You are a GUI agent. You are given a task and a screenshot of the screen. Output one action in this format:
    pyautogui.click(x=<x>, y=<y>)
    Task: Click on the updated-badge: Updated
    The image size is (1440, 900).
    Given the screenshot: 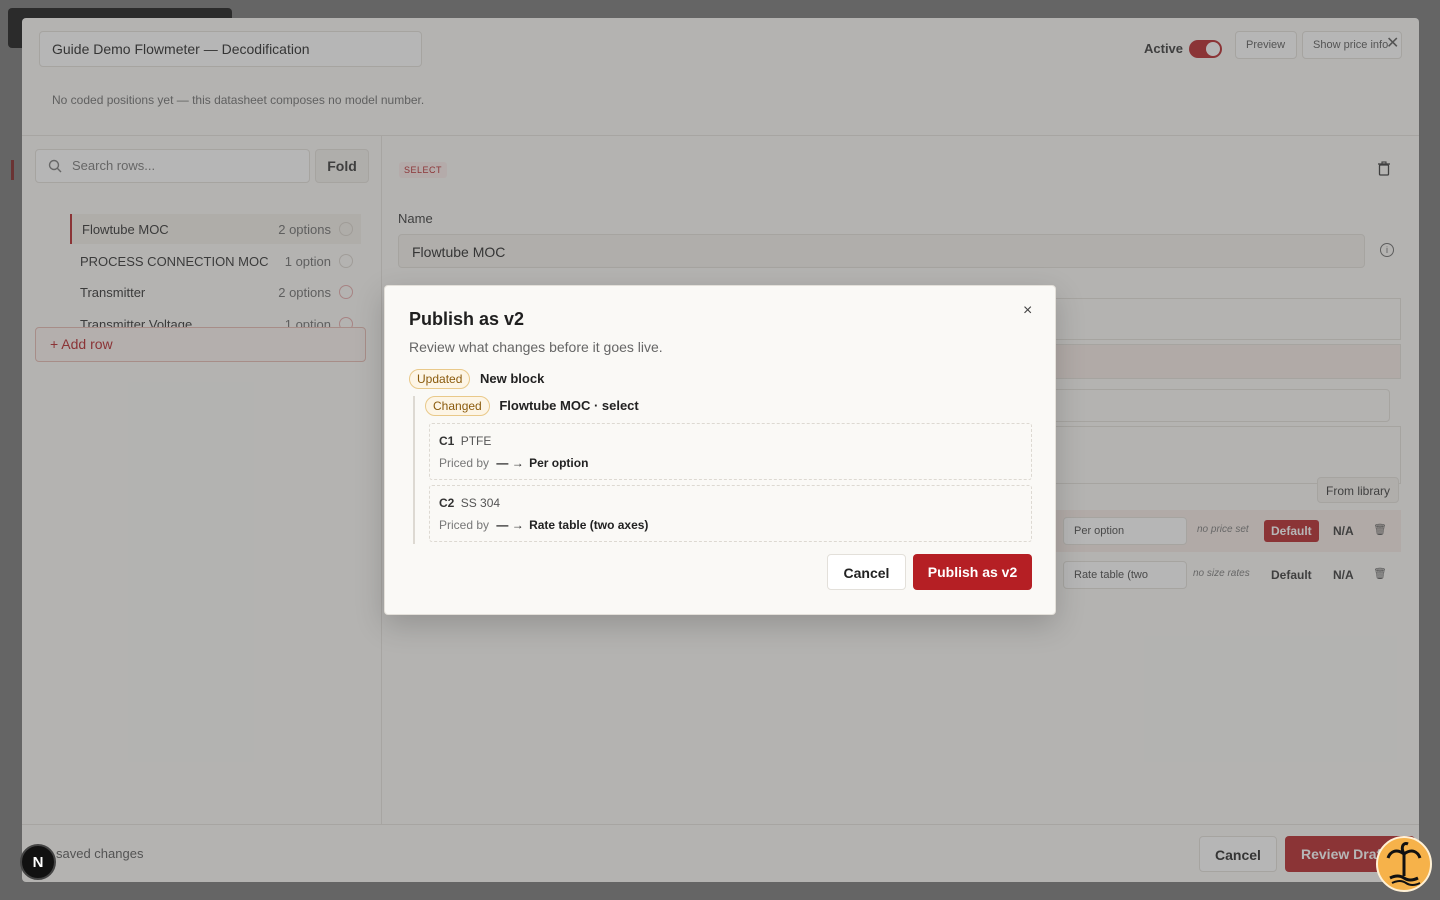 What is the action you would take?
    pyautogui.click(x=440, y=379)
    